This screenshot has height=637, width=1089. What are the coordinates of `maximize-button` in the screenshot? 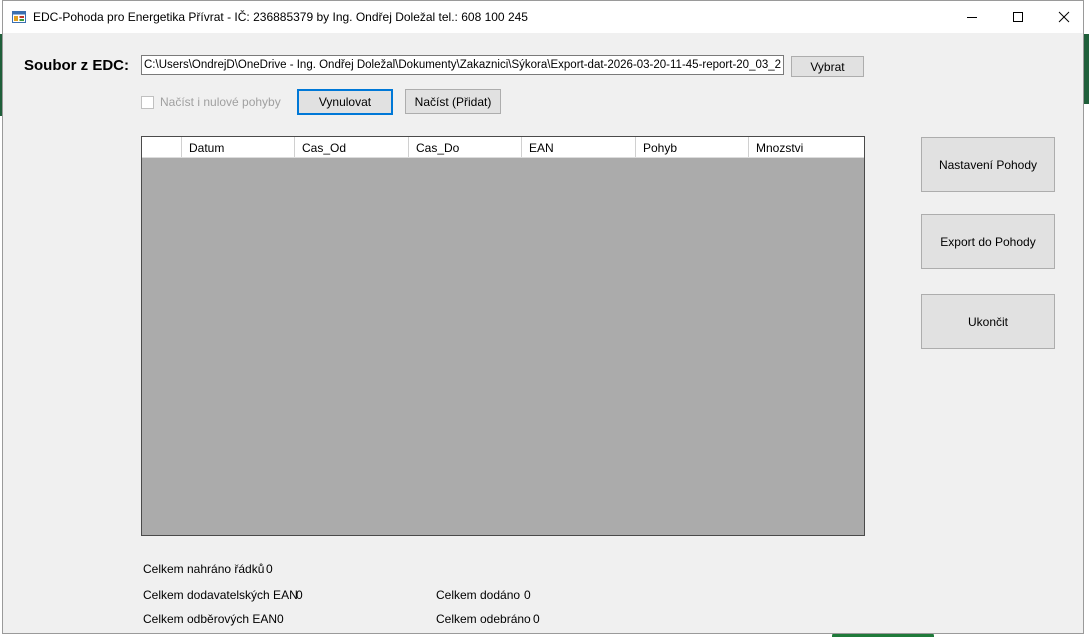 It's located at (1018, 17).